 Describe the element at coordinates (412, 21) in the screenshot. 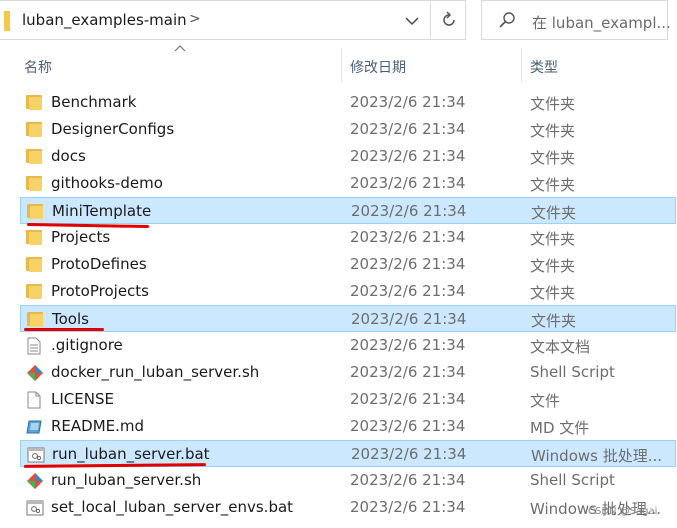

I see `chevron-down-icon` at that location.